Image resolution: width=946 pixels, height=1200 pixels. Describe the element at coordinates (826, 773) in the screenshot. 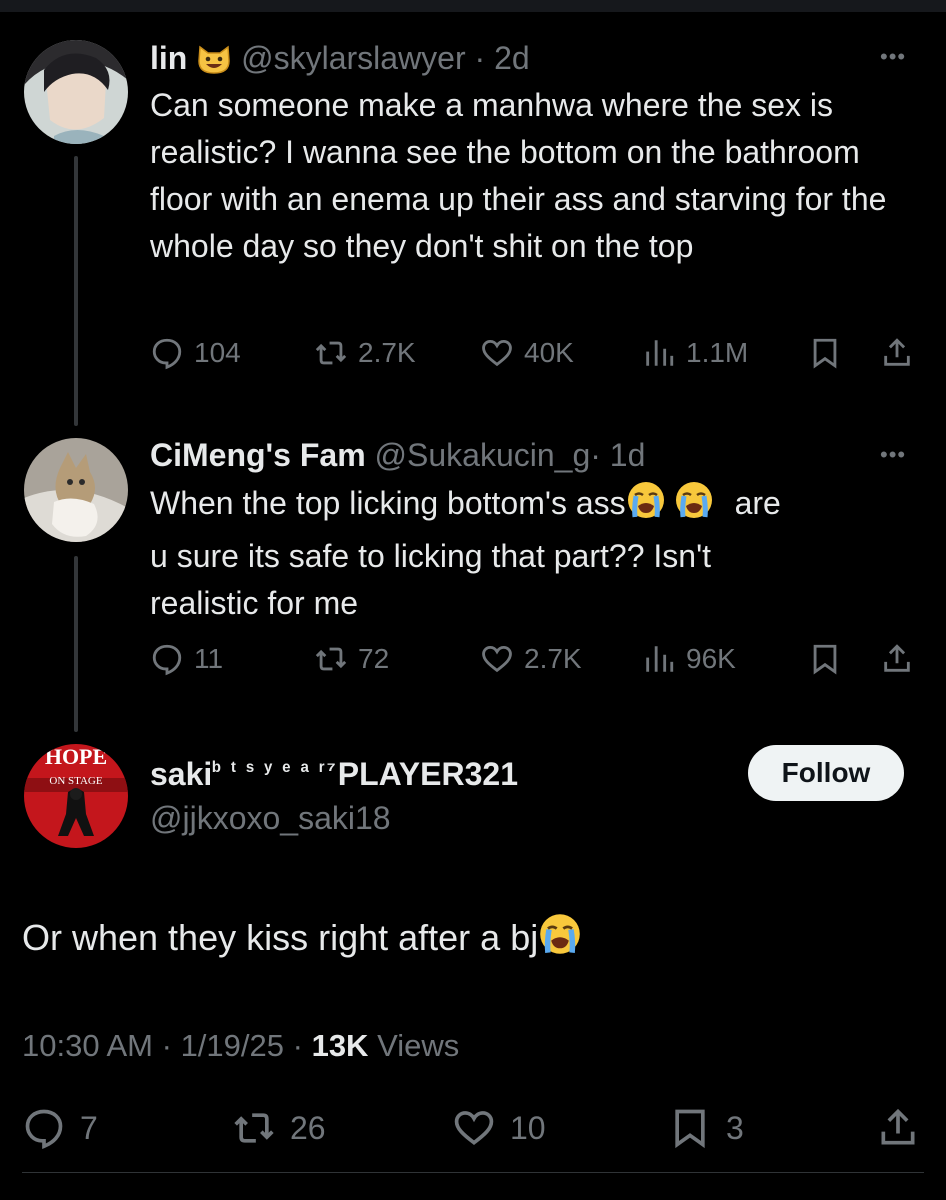

I see `follow-button: Follow` at that location.